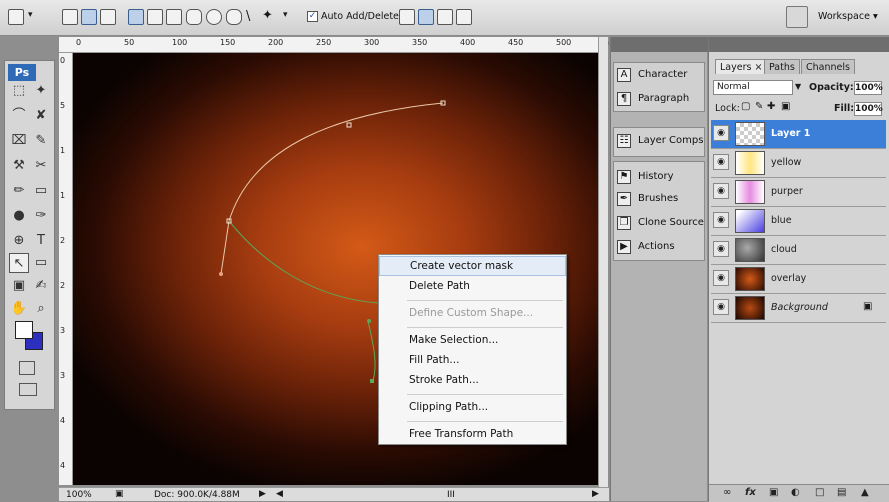 Image resolution: width=889 pixels, height=502 pixels. What do you see at coordinates (798, 192) in the screenshot?
I see `layer-row: ◉ purper` at bounding box center [798, 192].